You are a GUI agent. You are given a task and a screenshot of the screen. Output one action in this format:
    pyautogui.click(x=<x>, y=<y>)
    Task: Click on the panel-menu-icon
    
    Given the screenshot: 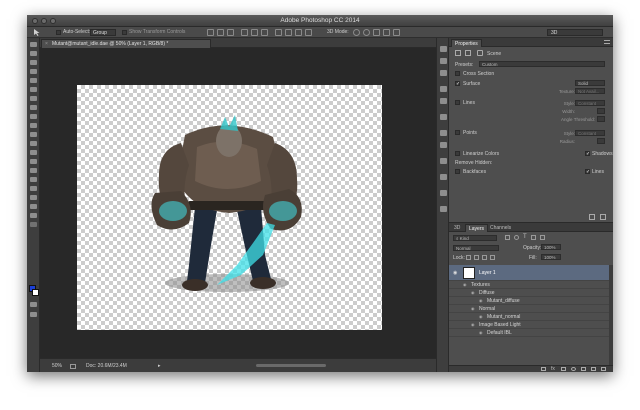 What is the action you would take?
    pyautogui.click(x=607, y=42)
    